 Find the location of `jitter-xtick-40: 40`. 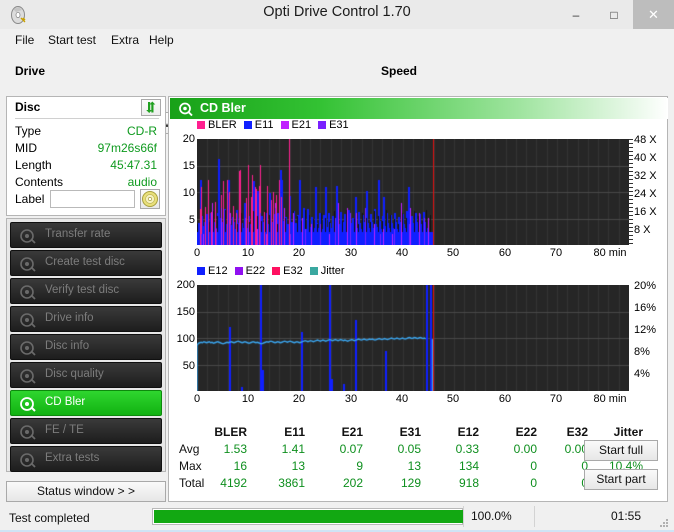

jitter-xtick-40: 40 is located at coordinates (402, 399).